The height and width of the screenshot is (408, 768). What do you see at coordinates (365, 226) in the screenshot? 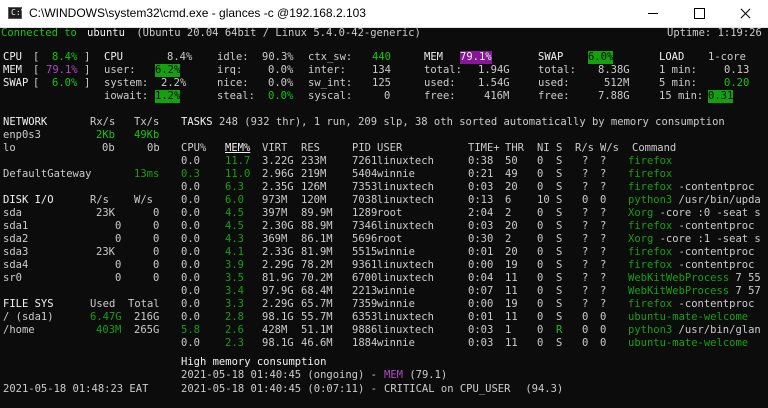
I see `process-cell: 7346` at bounding box center [365, 226].